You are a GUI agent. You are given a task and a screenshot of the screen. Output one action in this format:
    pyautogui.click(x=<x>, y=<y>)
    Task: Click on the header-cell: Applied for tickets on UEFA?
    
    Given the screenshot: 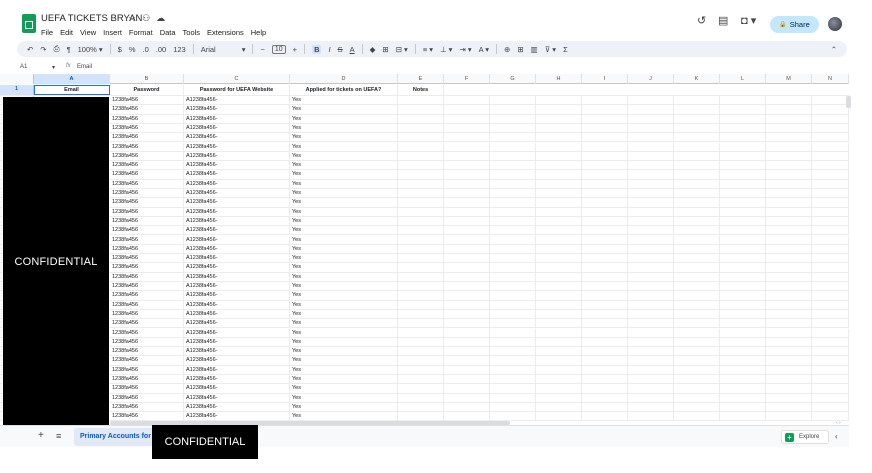 What is the action you would take?
    pyautogui.click(x=344, y=90)
    